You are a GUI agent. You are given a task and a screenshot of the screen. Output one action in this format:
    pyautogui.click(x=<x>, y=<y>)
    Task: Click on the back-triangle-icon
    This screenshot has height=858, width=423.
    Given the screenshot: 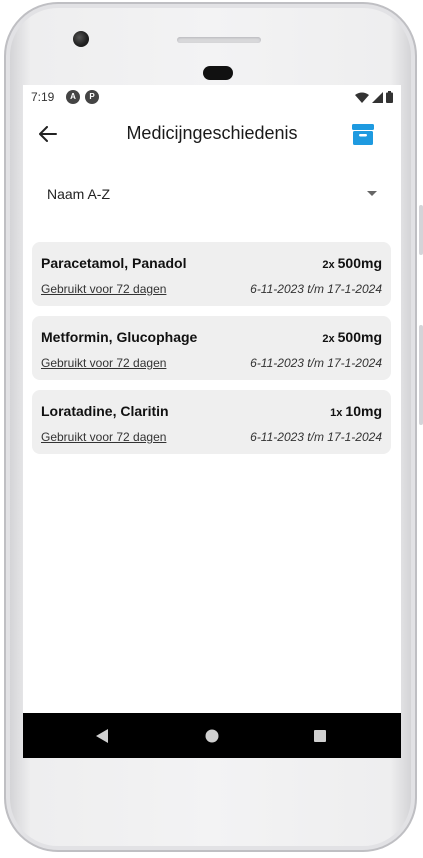 What is the action you would take?
    pyautogui.click(x=102, y=736)
    